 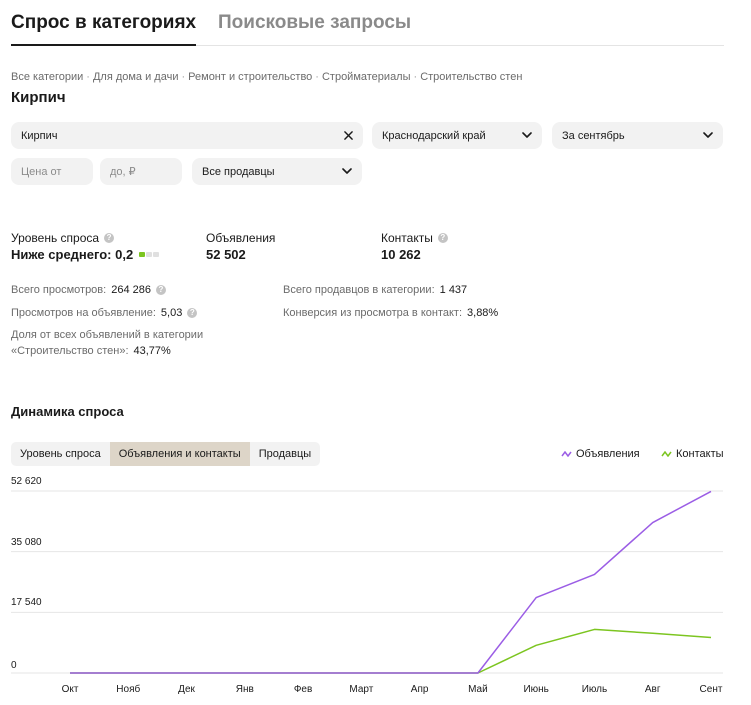 I want to click on x-tick-label: Окт, so click(x=70, y=689).